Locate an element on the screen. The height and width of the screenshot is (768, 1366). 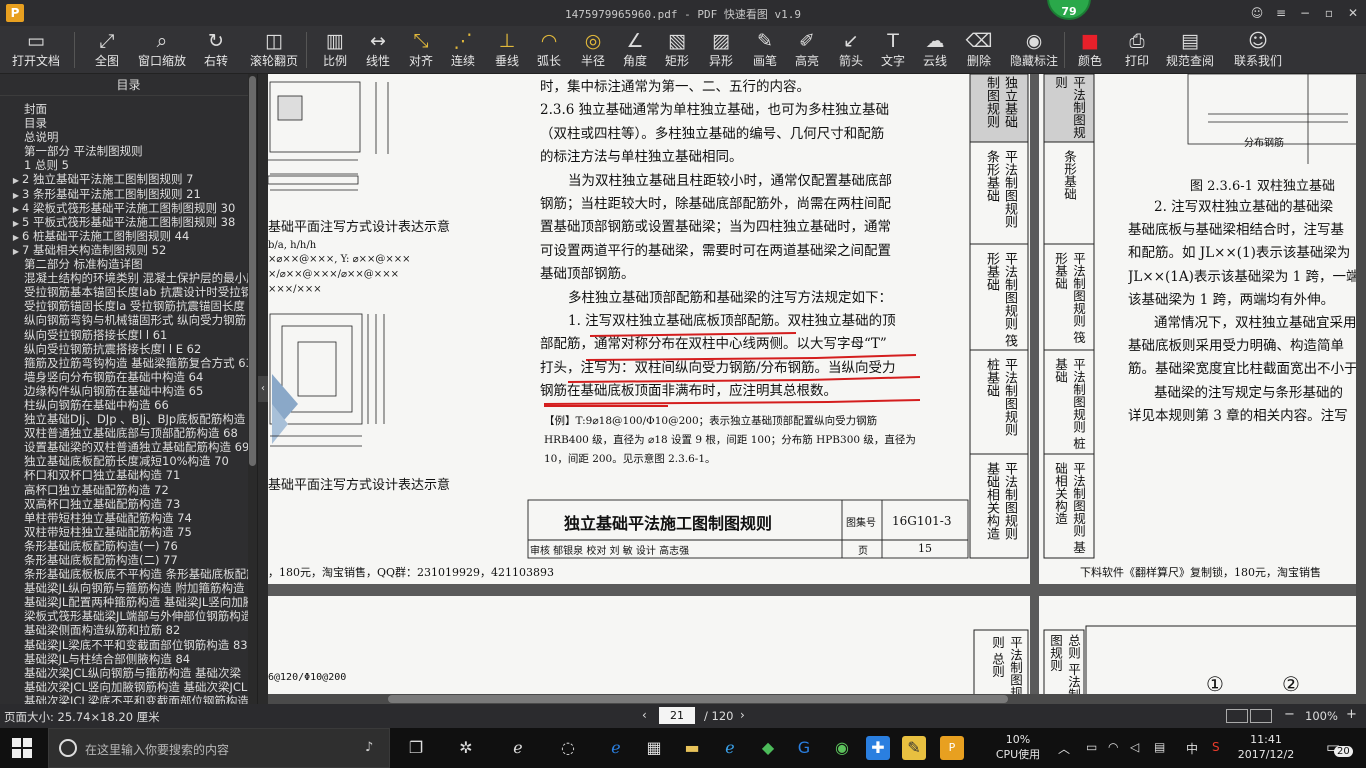
blue-tool-icon: ✚ is located at coordinates (878, 748).